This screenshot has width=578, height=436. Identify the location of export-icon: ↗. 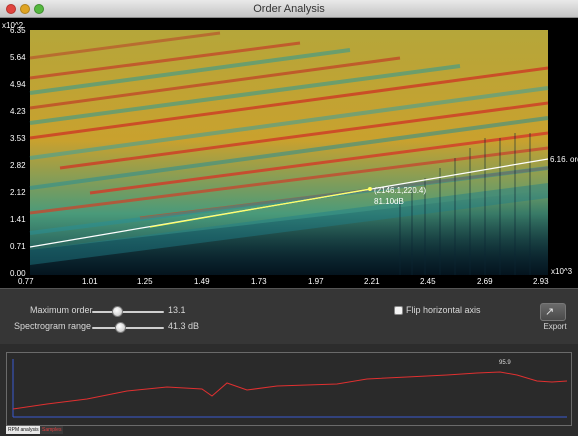
(550, 312).